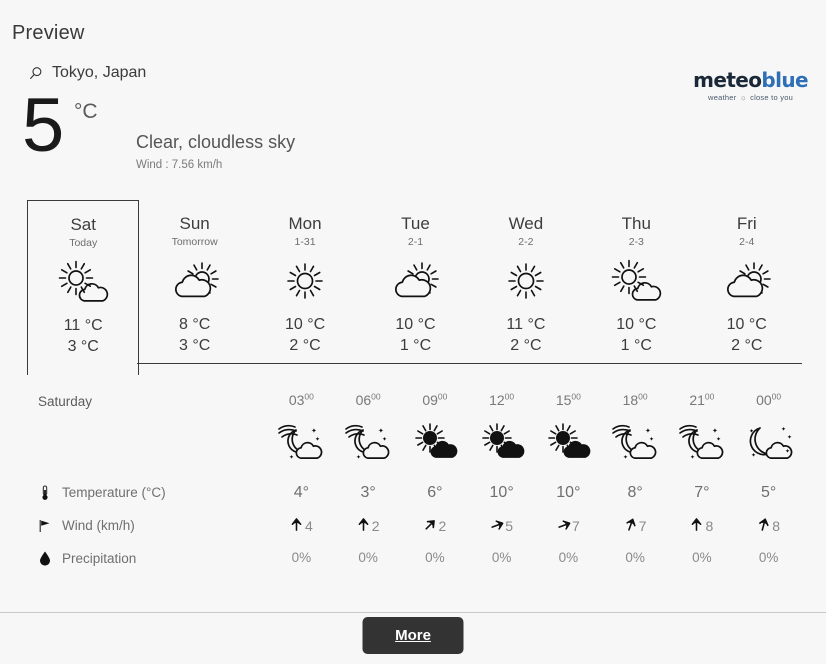  I want to click on daily-day-sub: 2-4, so click(747, 242).